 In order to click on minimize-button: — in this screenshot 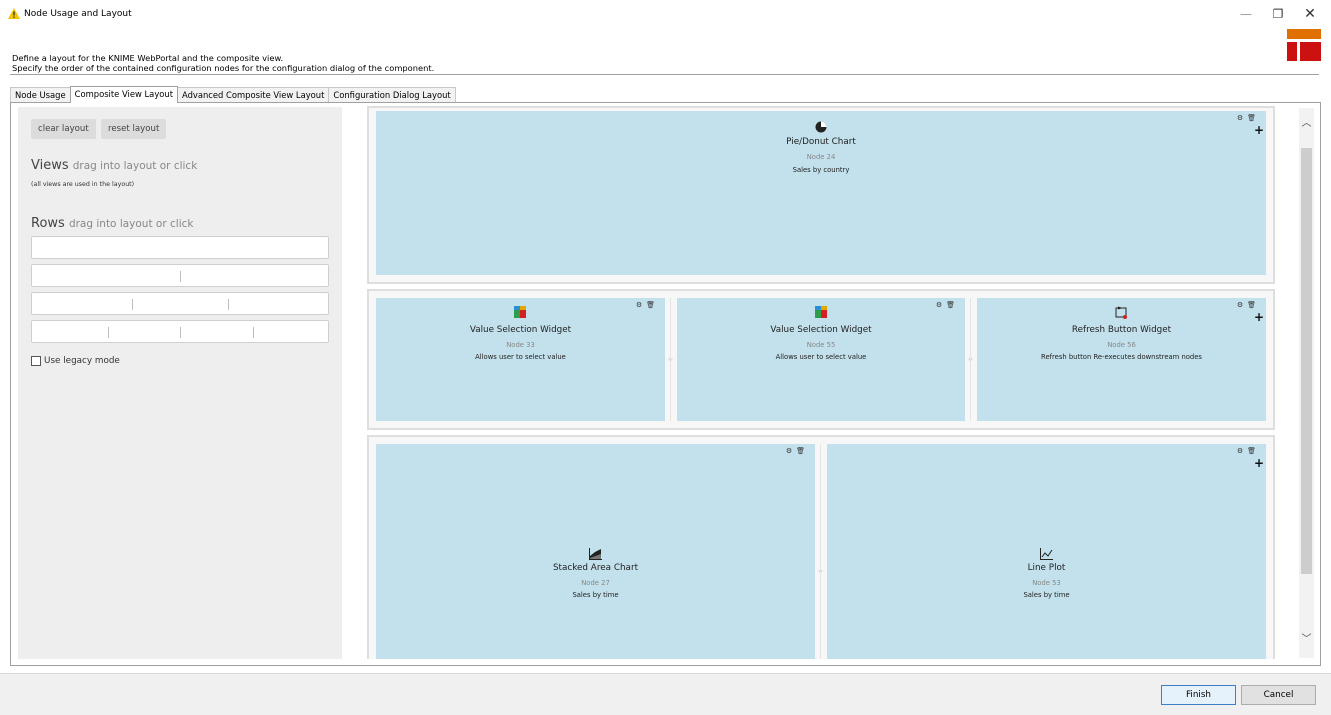, I will do `click(1246, 14)`.